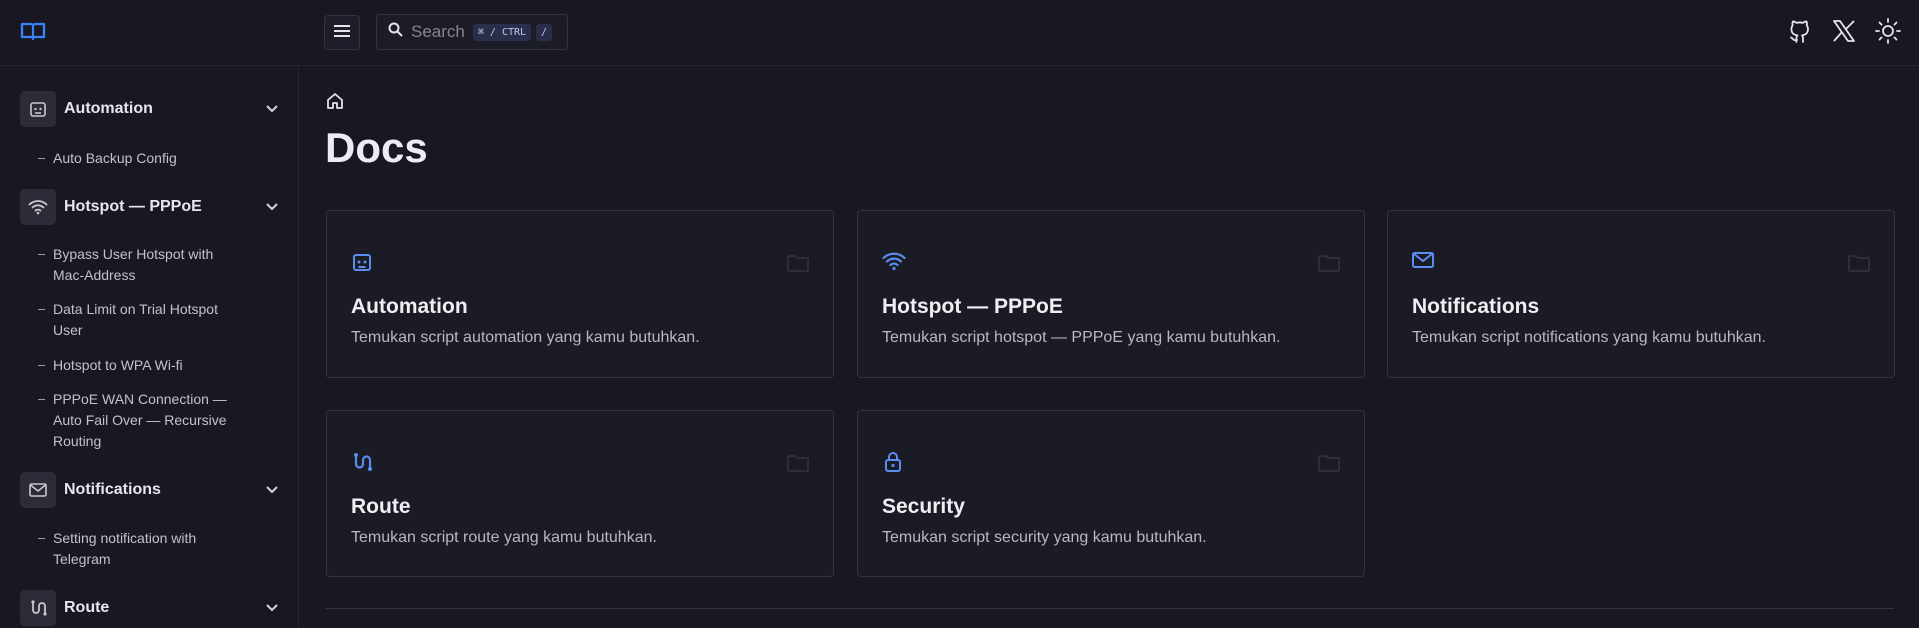  I want to click on menu-button, so click(342, 32).